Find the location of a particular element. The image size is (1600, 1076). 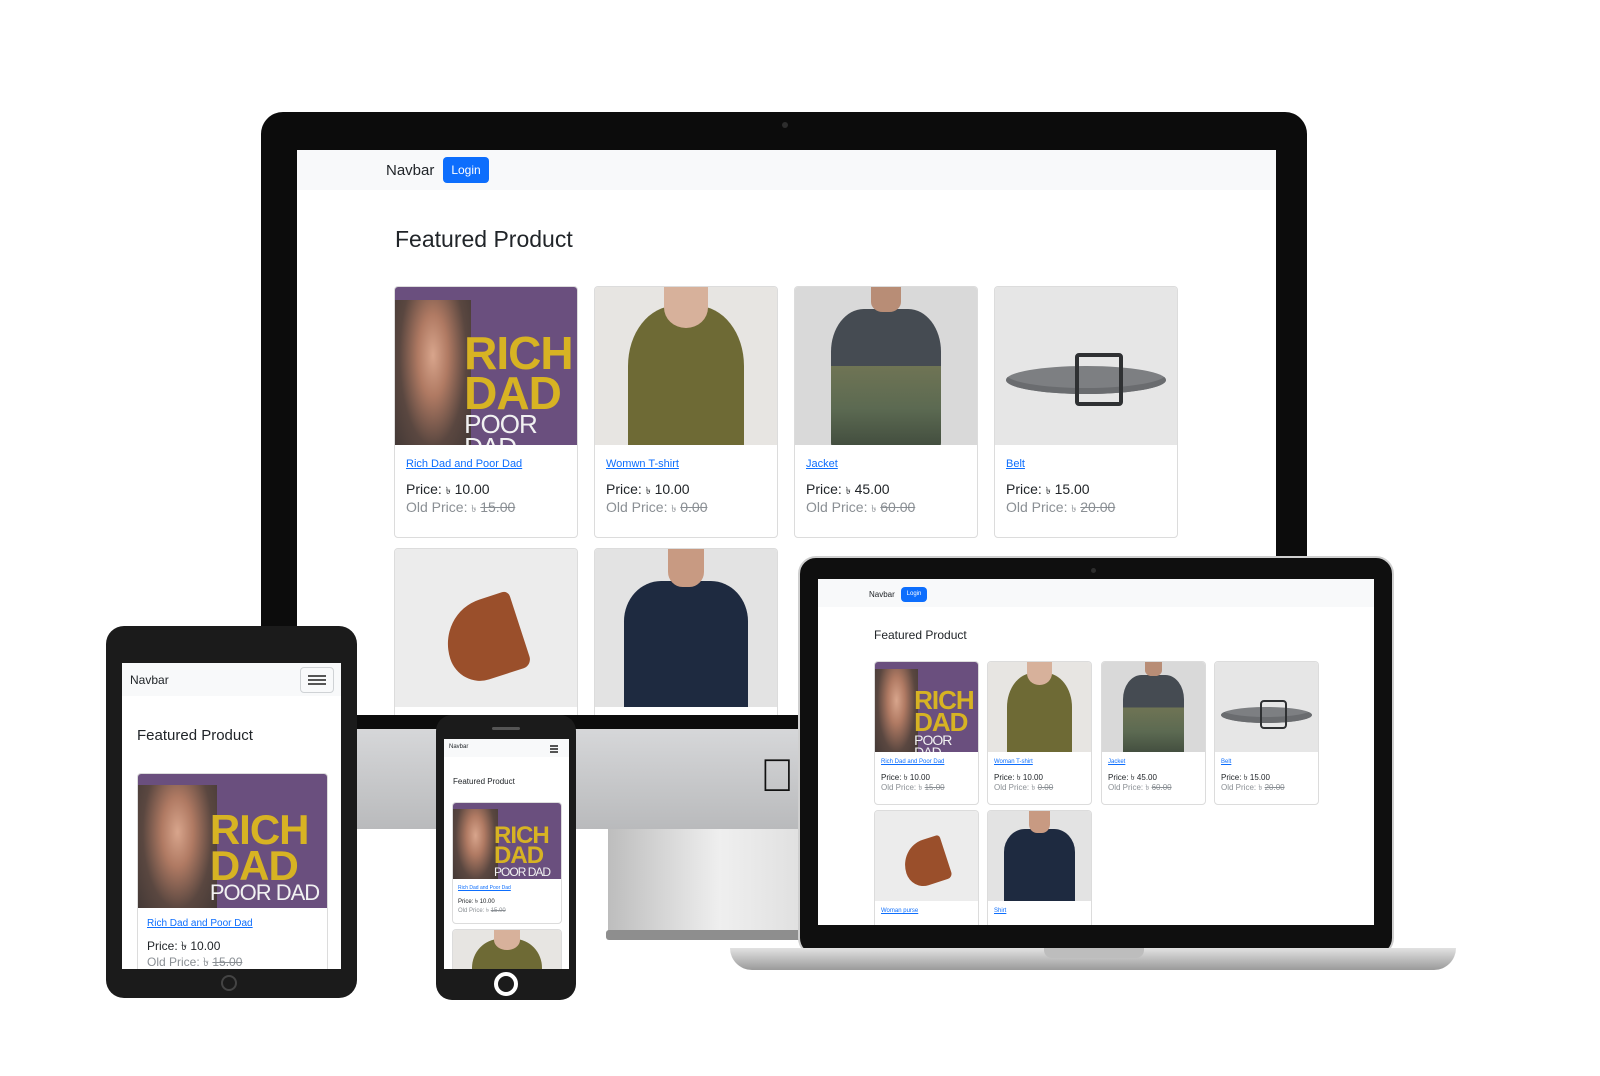

product-title-link: Womwn T-shirt is located at coordinates (642, 464).